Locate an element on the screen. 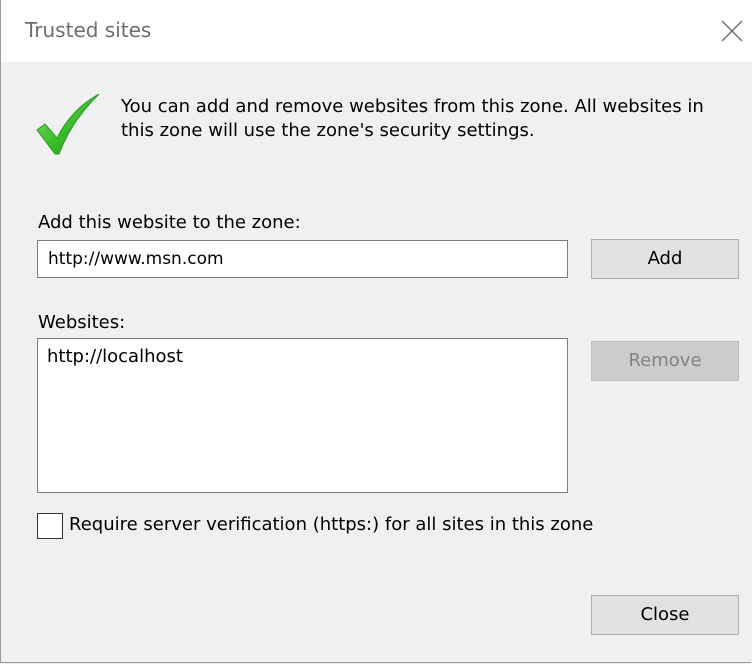 The width and height of the screenshot is (752, 664). remove-button: Remove is located at coordinates (665, 361).